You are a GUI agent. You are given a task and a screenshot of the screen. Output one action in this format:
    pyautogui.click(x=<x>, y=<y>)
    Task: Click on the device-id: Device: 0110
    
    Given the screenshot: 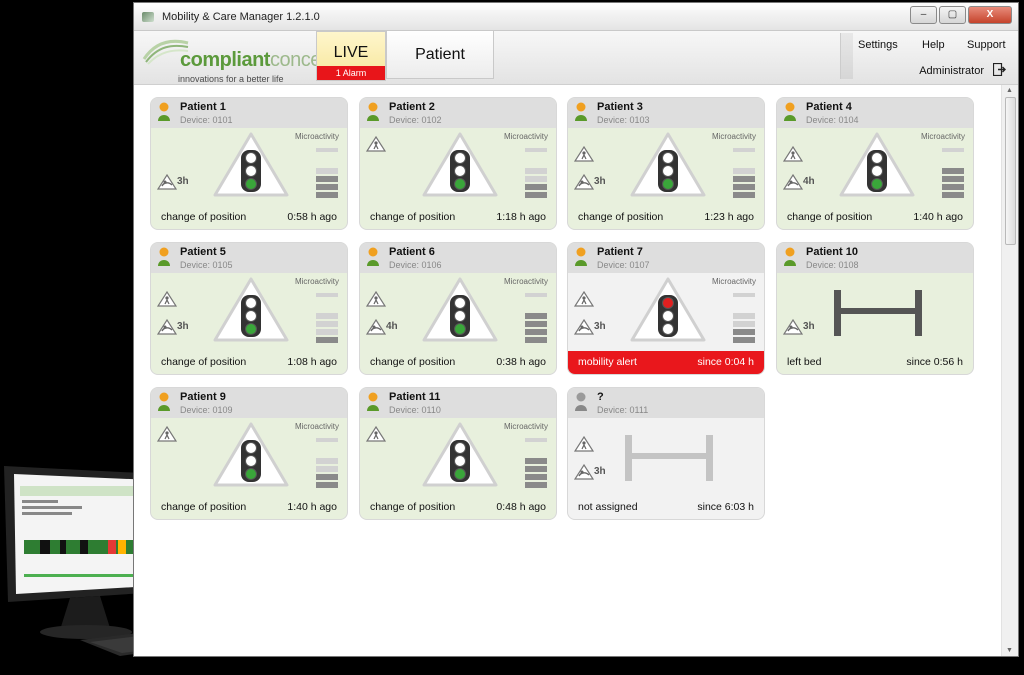 What is the action you would take?
    pyautogui.click(x=415, y=410)
    